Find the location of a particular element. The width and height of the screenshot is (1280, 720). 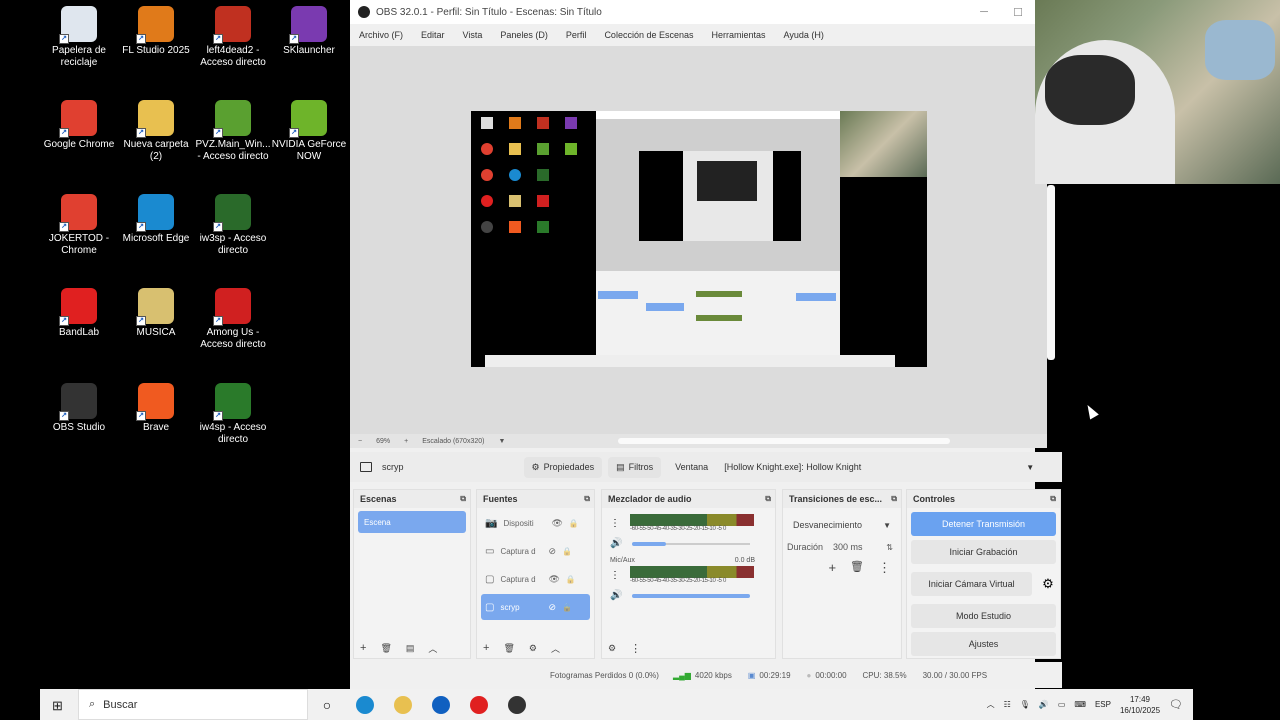

filters-button: ▤ Filtros is located at coordinates (635, 467).